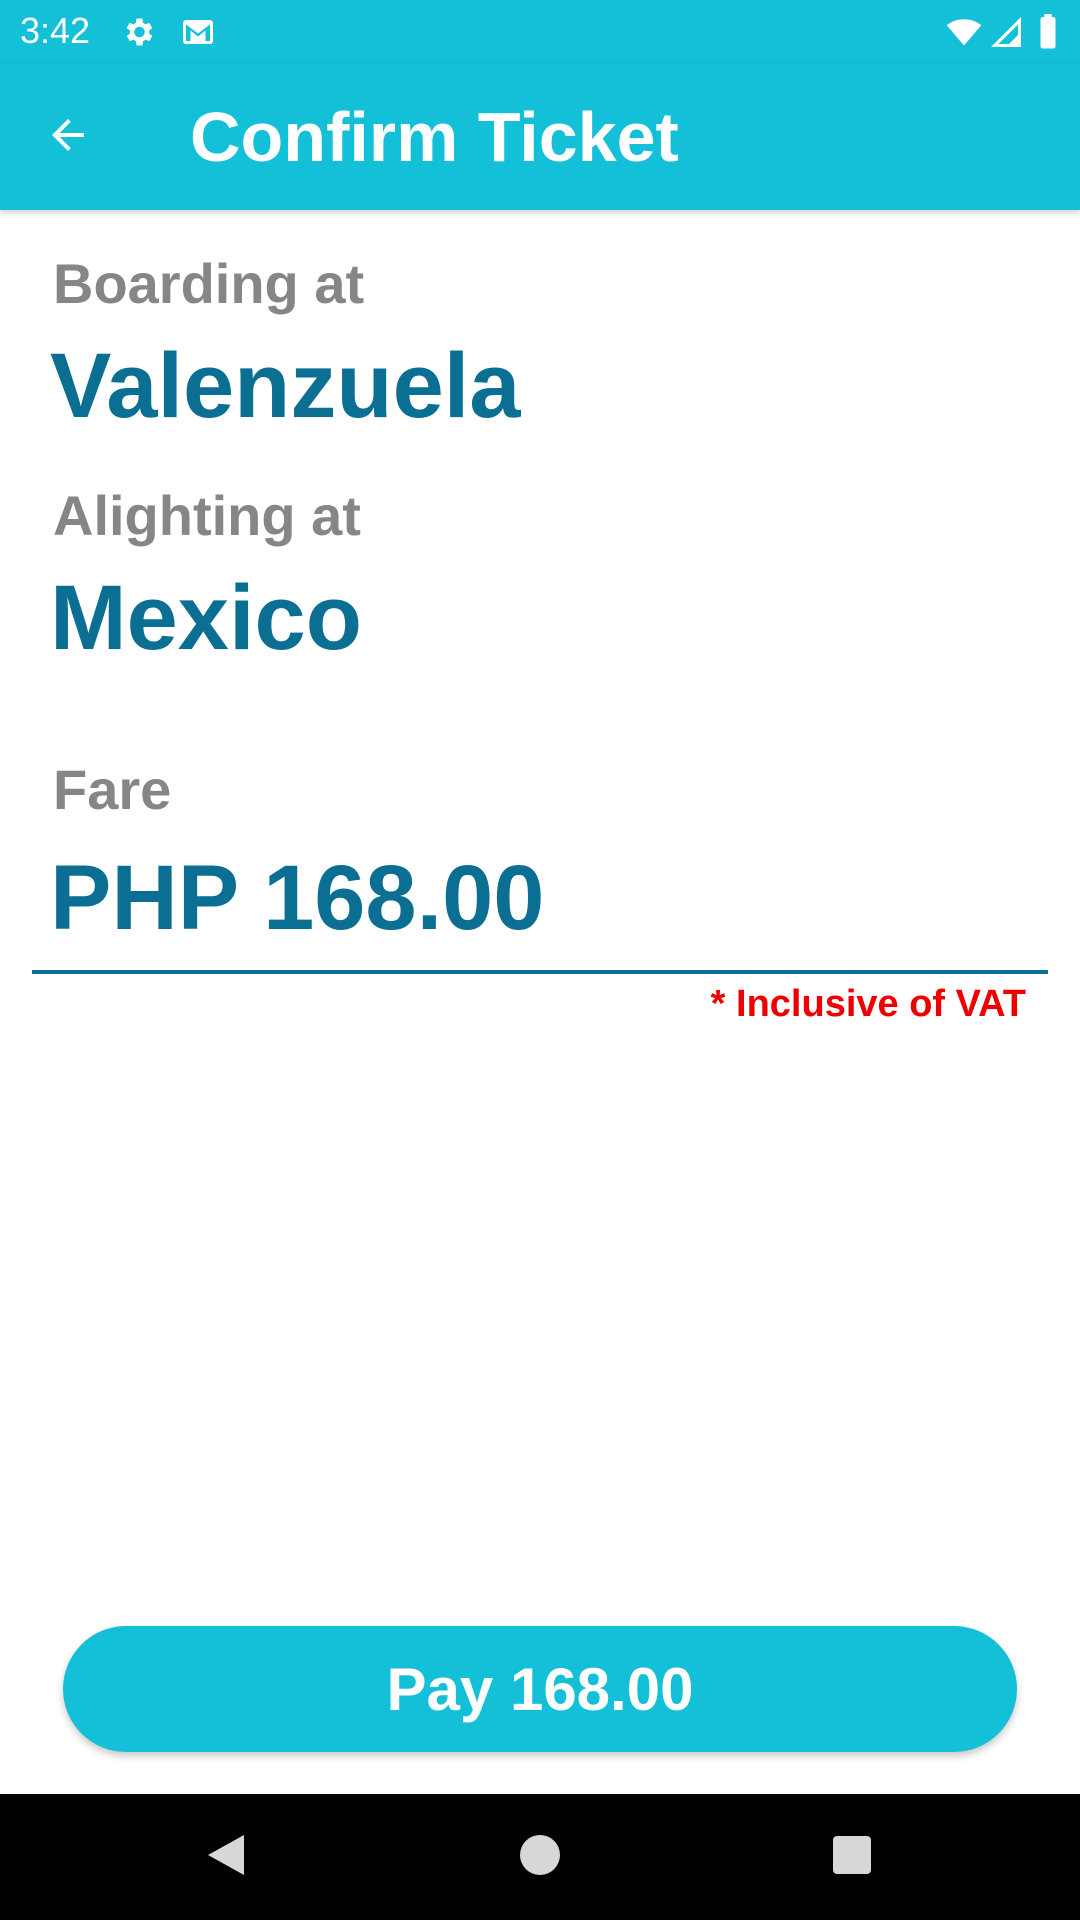  I want to click on boarding-station: Valenzuela, so click(285, 386).